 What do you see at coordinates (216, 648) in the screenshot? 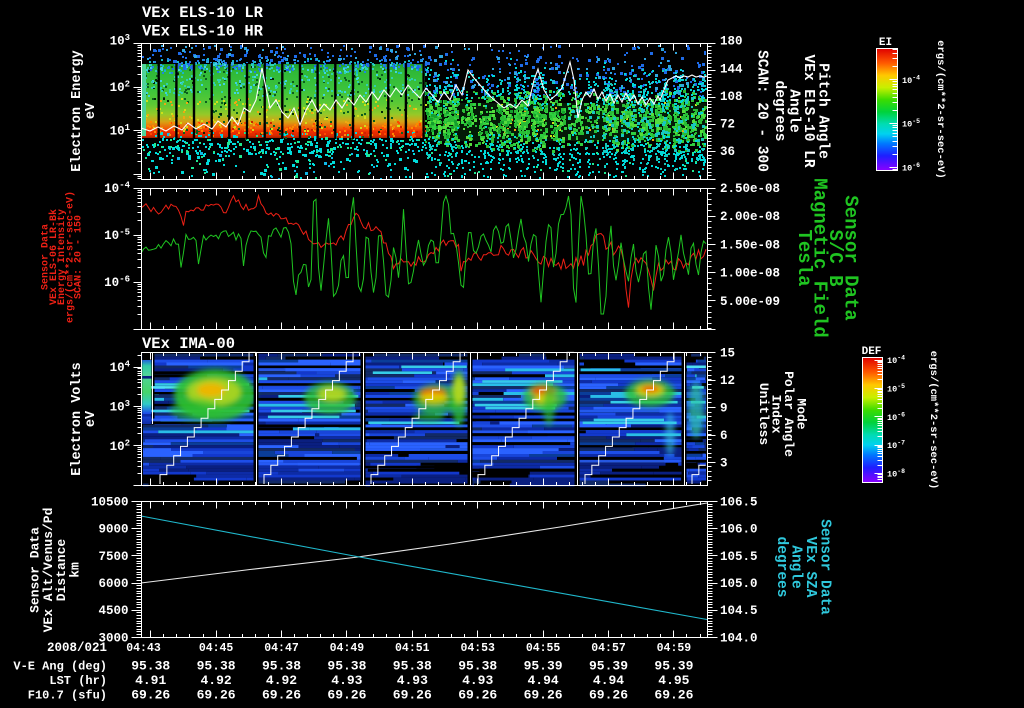
I see `svg-text: 04:45` at bounding box center [216, 648].